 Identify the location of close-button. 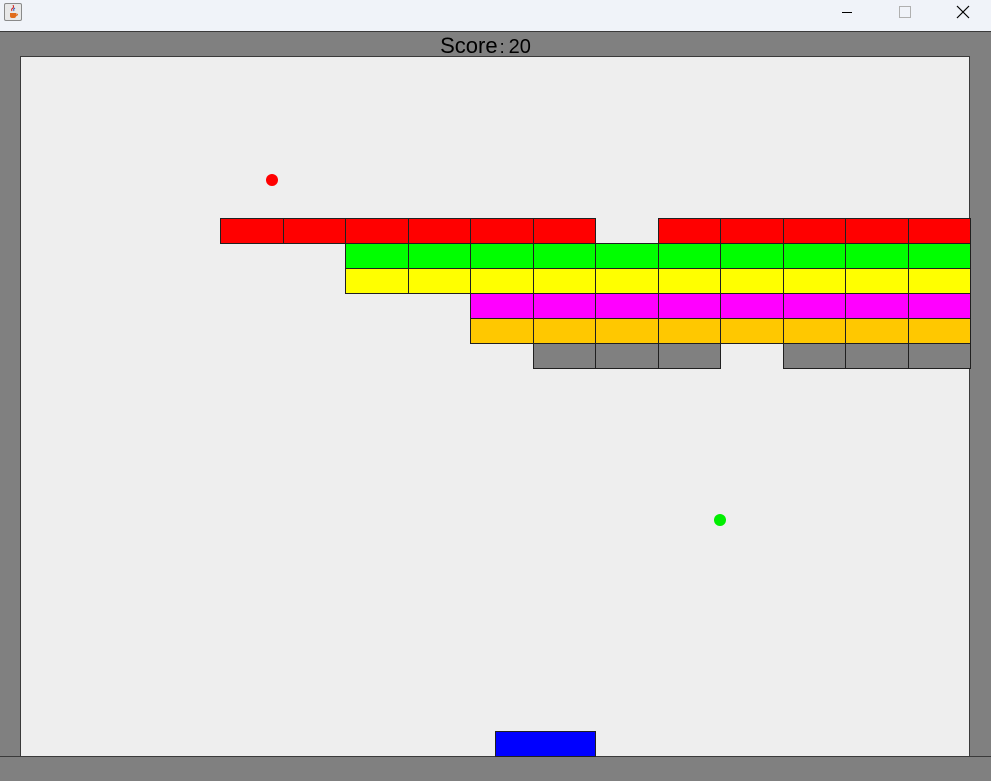
(963, 12).